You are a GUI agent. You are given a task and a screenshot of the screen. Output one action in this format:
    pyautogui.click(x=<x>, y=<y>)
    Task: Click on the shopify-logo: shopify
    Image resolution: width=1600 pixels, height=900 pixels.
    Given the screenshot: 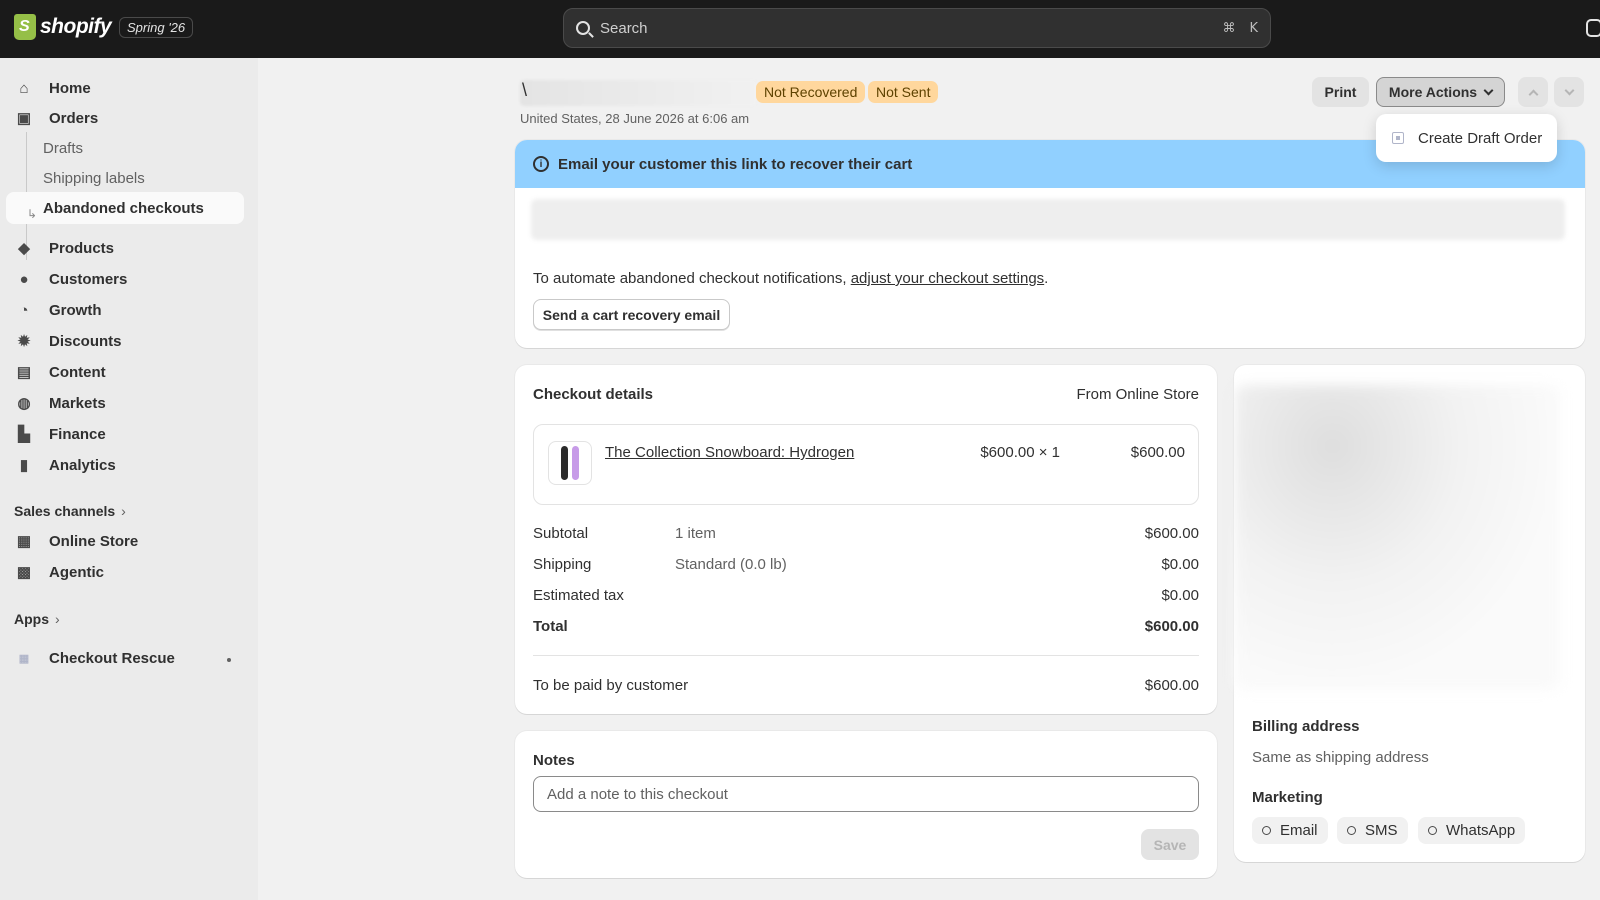 What is the action you would take?
    pyautogui.click(x=63, y=27)
    